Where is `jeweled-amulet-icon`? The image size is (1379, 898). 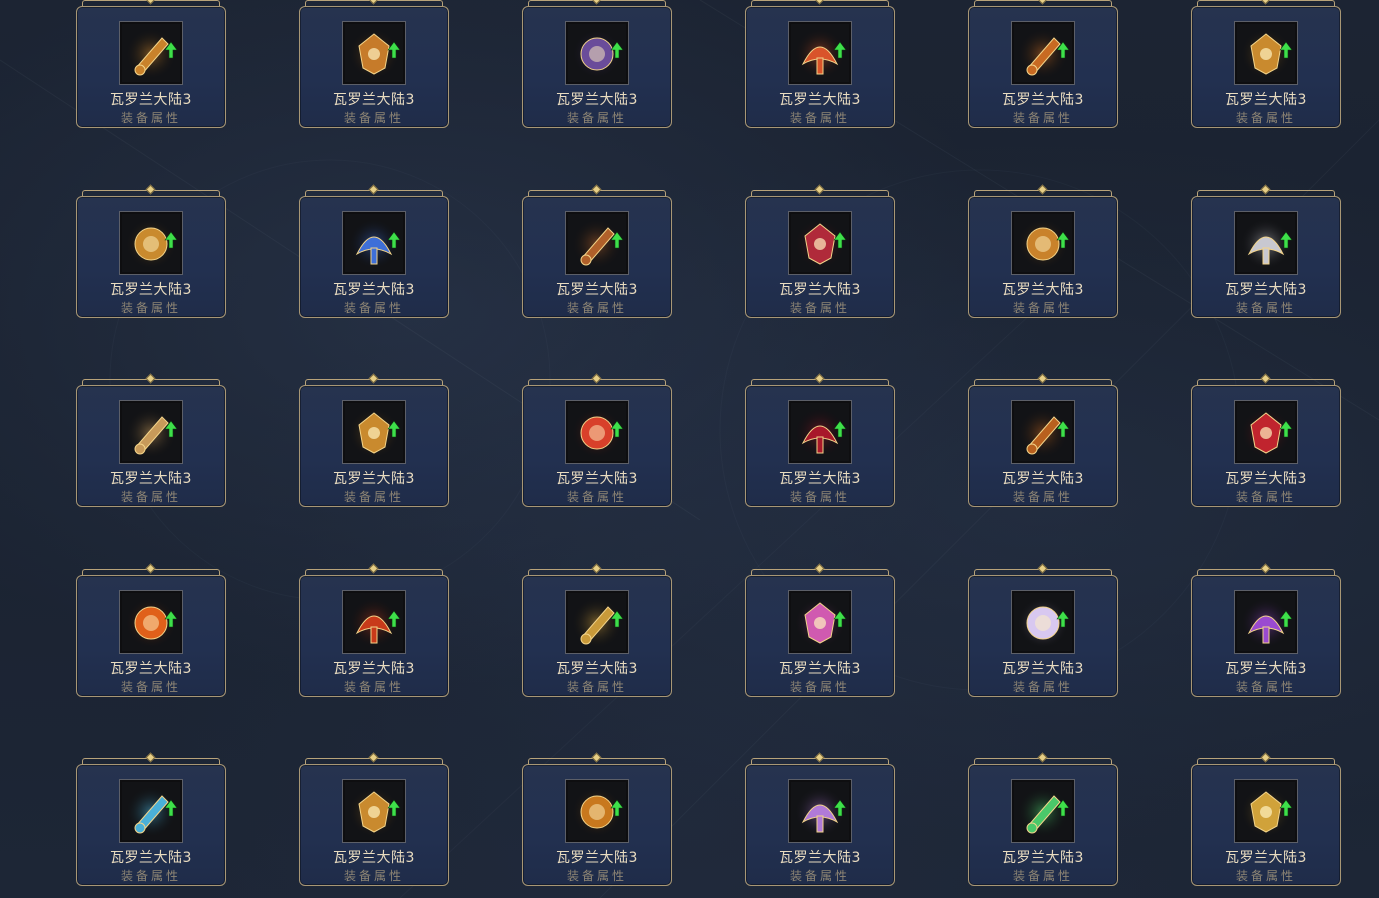 jeweled-amulet-icon is located at coordinates (820, 622).